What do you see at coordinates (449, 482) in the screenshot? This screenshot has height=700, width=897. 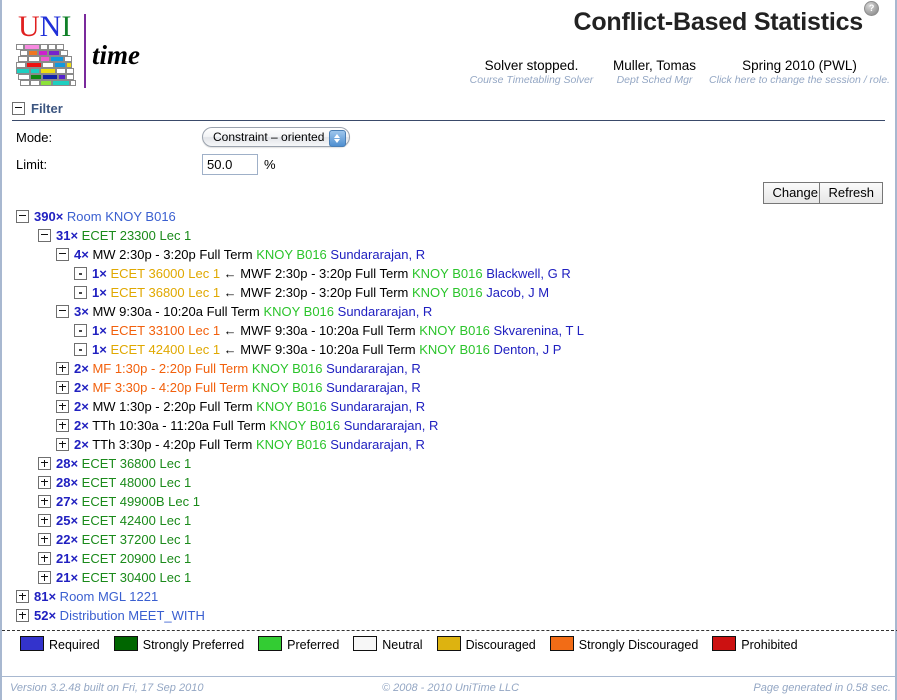 I see `tree-node: 28× ECET 48000 Lec 1` at bounding box center [449, 482].